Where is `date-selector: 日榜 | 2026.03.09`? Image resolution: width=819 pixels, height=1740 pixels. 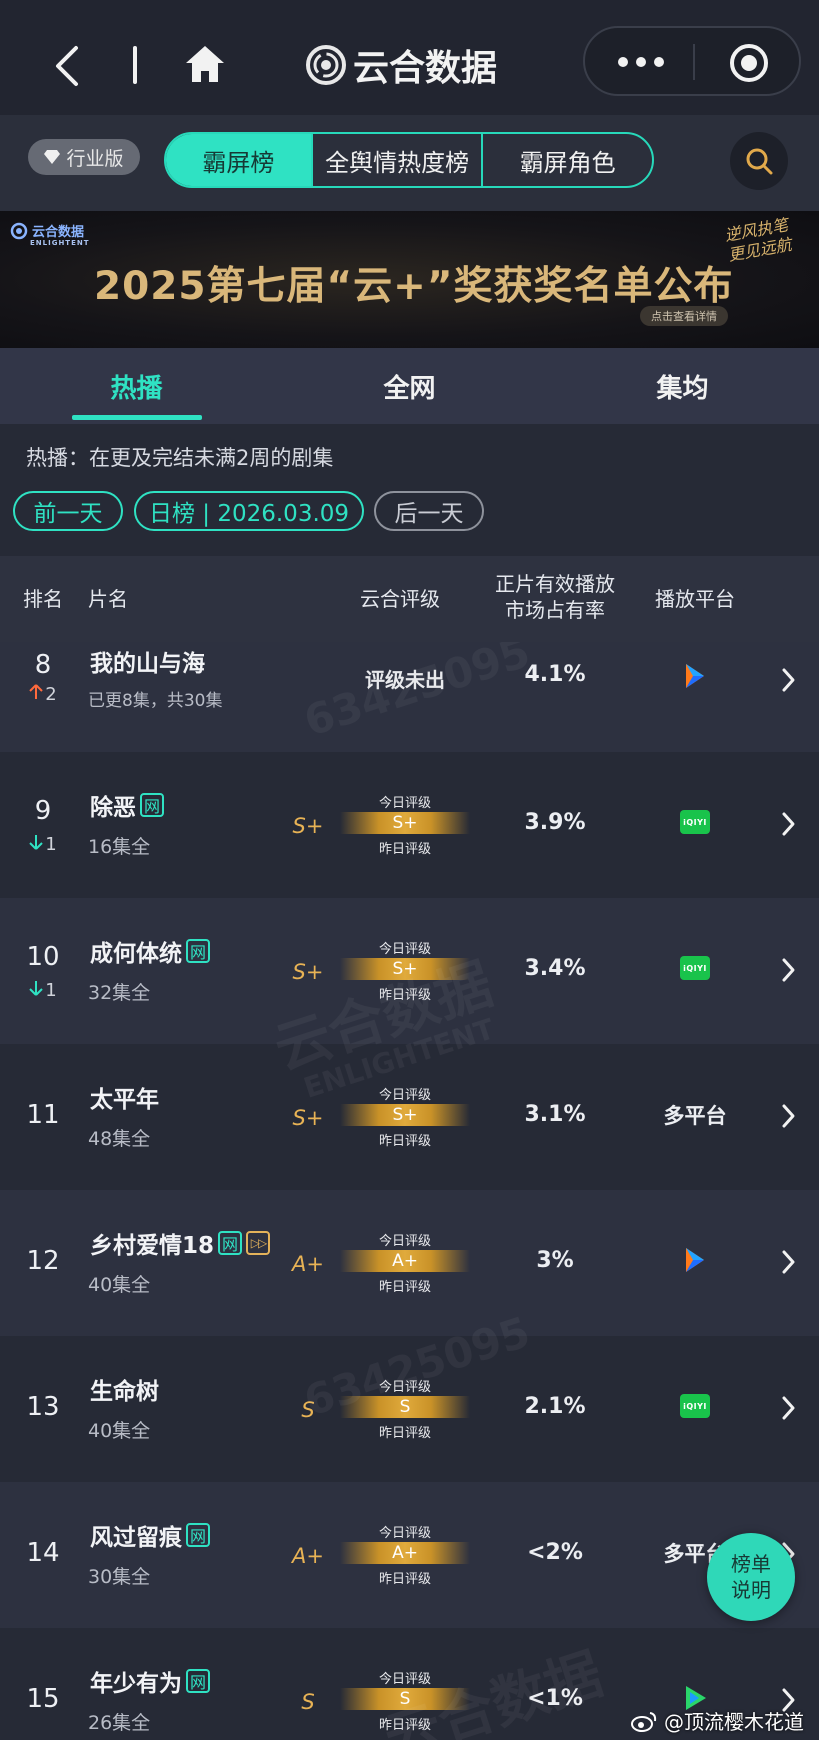
date-selector: 日榜 | 2026.03.09 is located at coordinates (249, 511).